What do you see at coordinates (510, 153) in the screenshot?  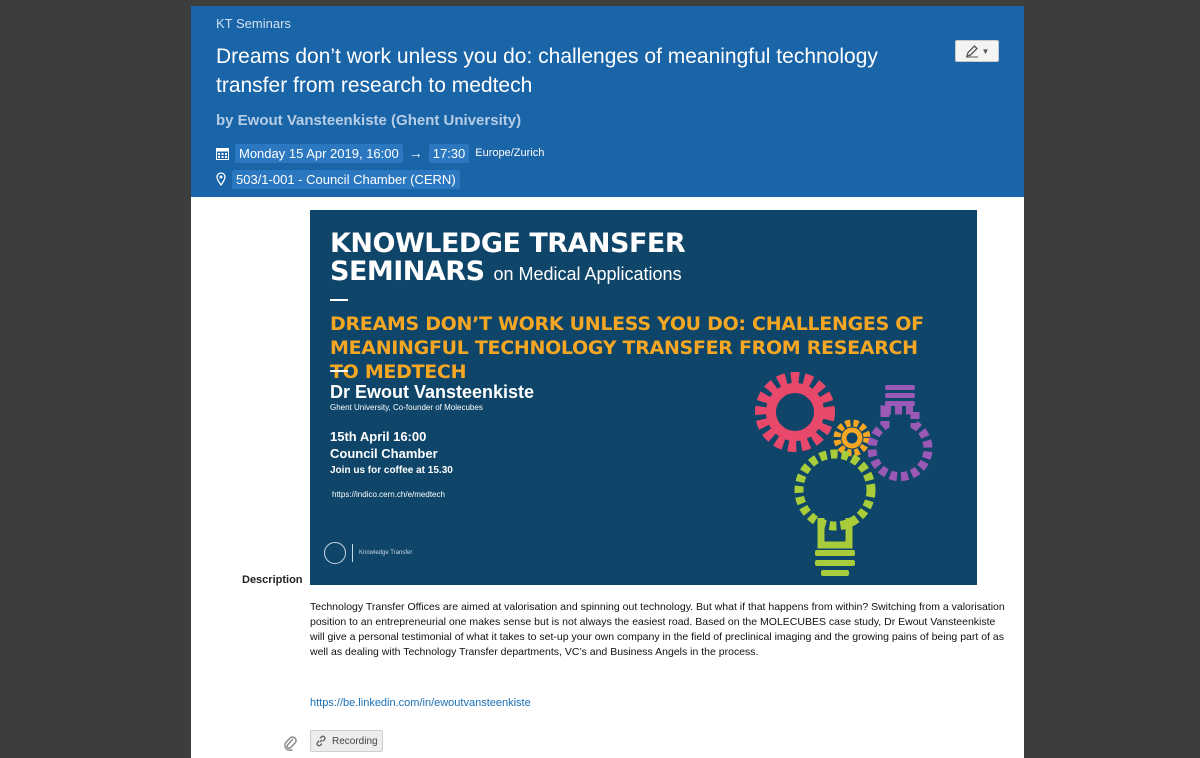 I see `timezone: Europe/Zurich` at bounding box center [510, 153].